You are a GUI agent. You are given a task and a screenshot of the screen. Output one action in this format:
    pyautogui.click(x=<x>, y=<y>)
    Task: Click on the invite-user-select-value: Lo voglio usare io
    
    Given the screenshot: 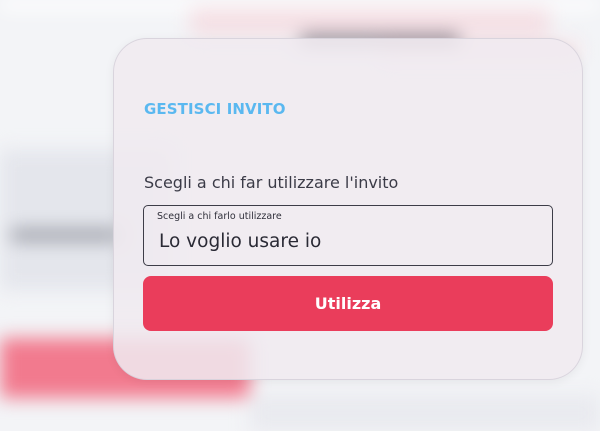 What is the action you would take?
    pyautogui.click(x=240, y=241)
    